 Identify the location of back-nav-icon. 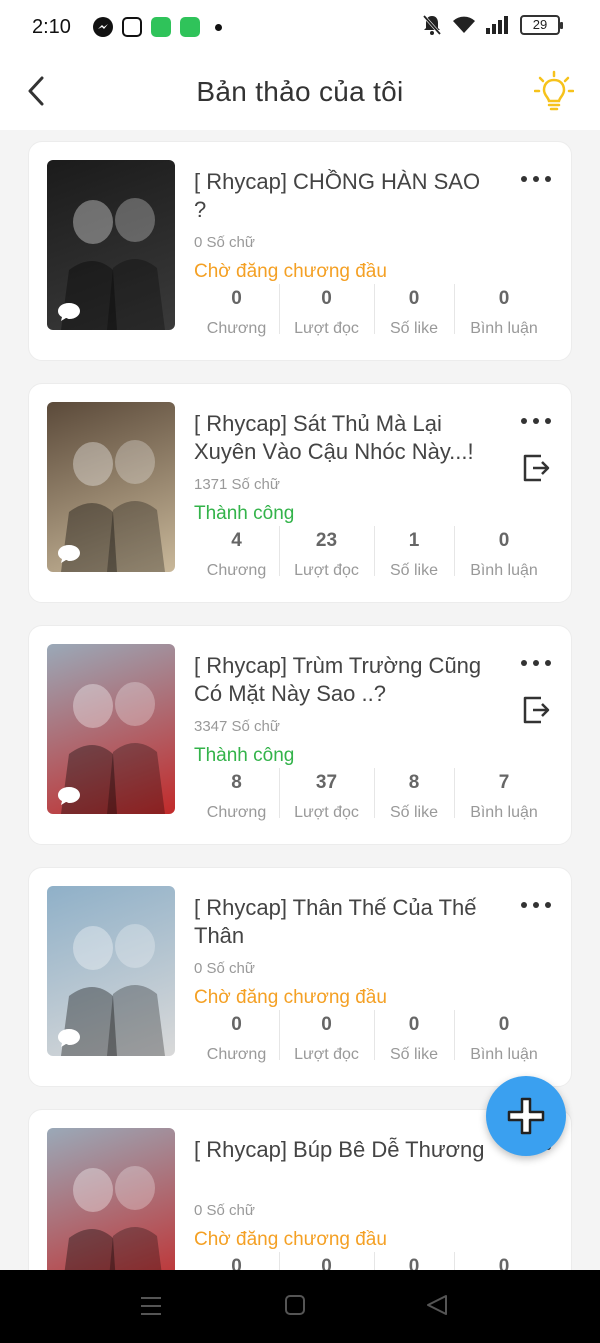
(437, 1305).